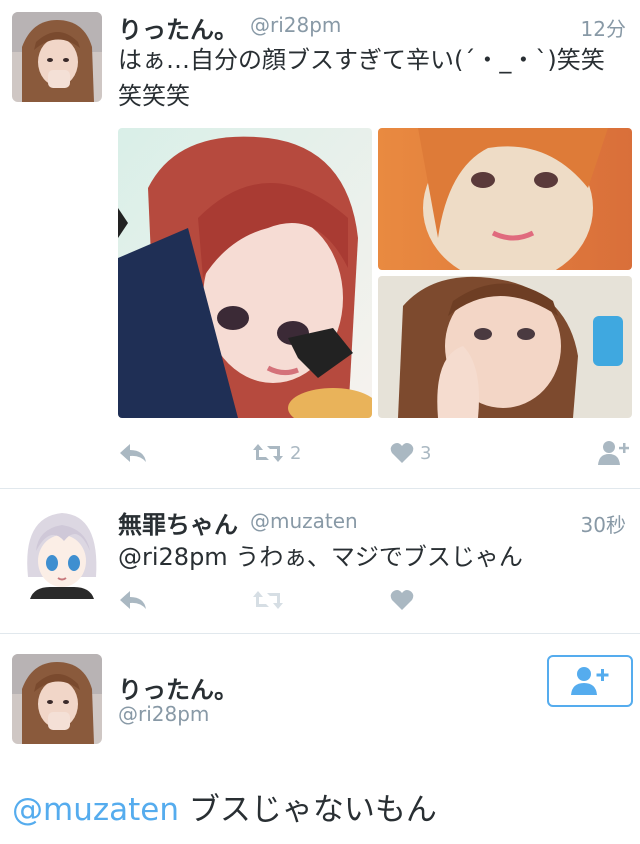  Describe the element at coordinates (312, 810) in the screenshot. I see `tweet-text-body: ブスじゃないもん` at that location.